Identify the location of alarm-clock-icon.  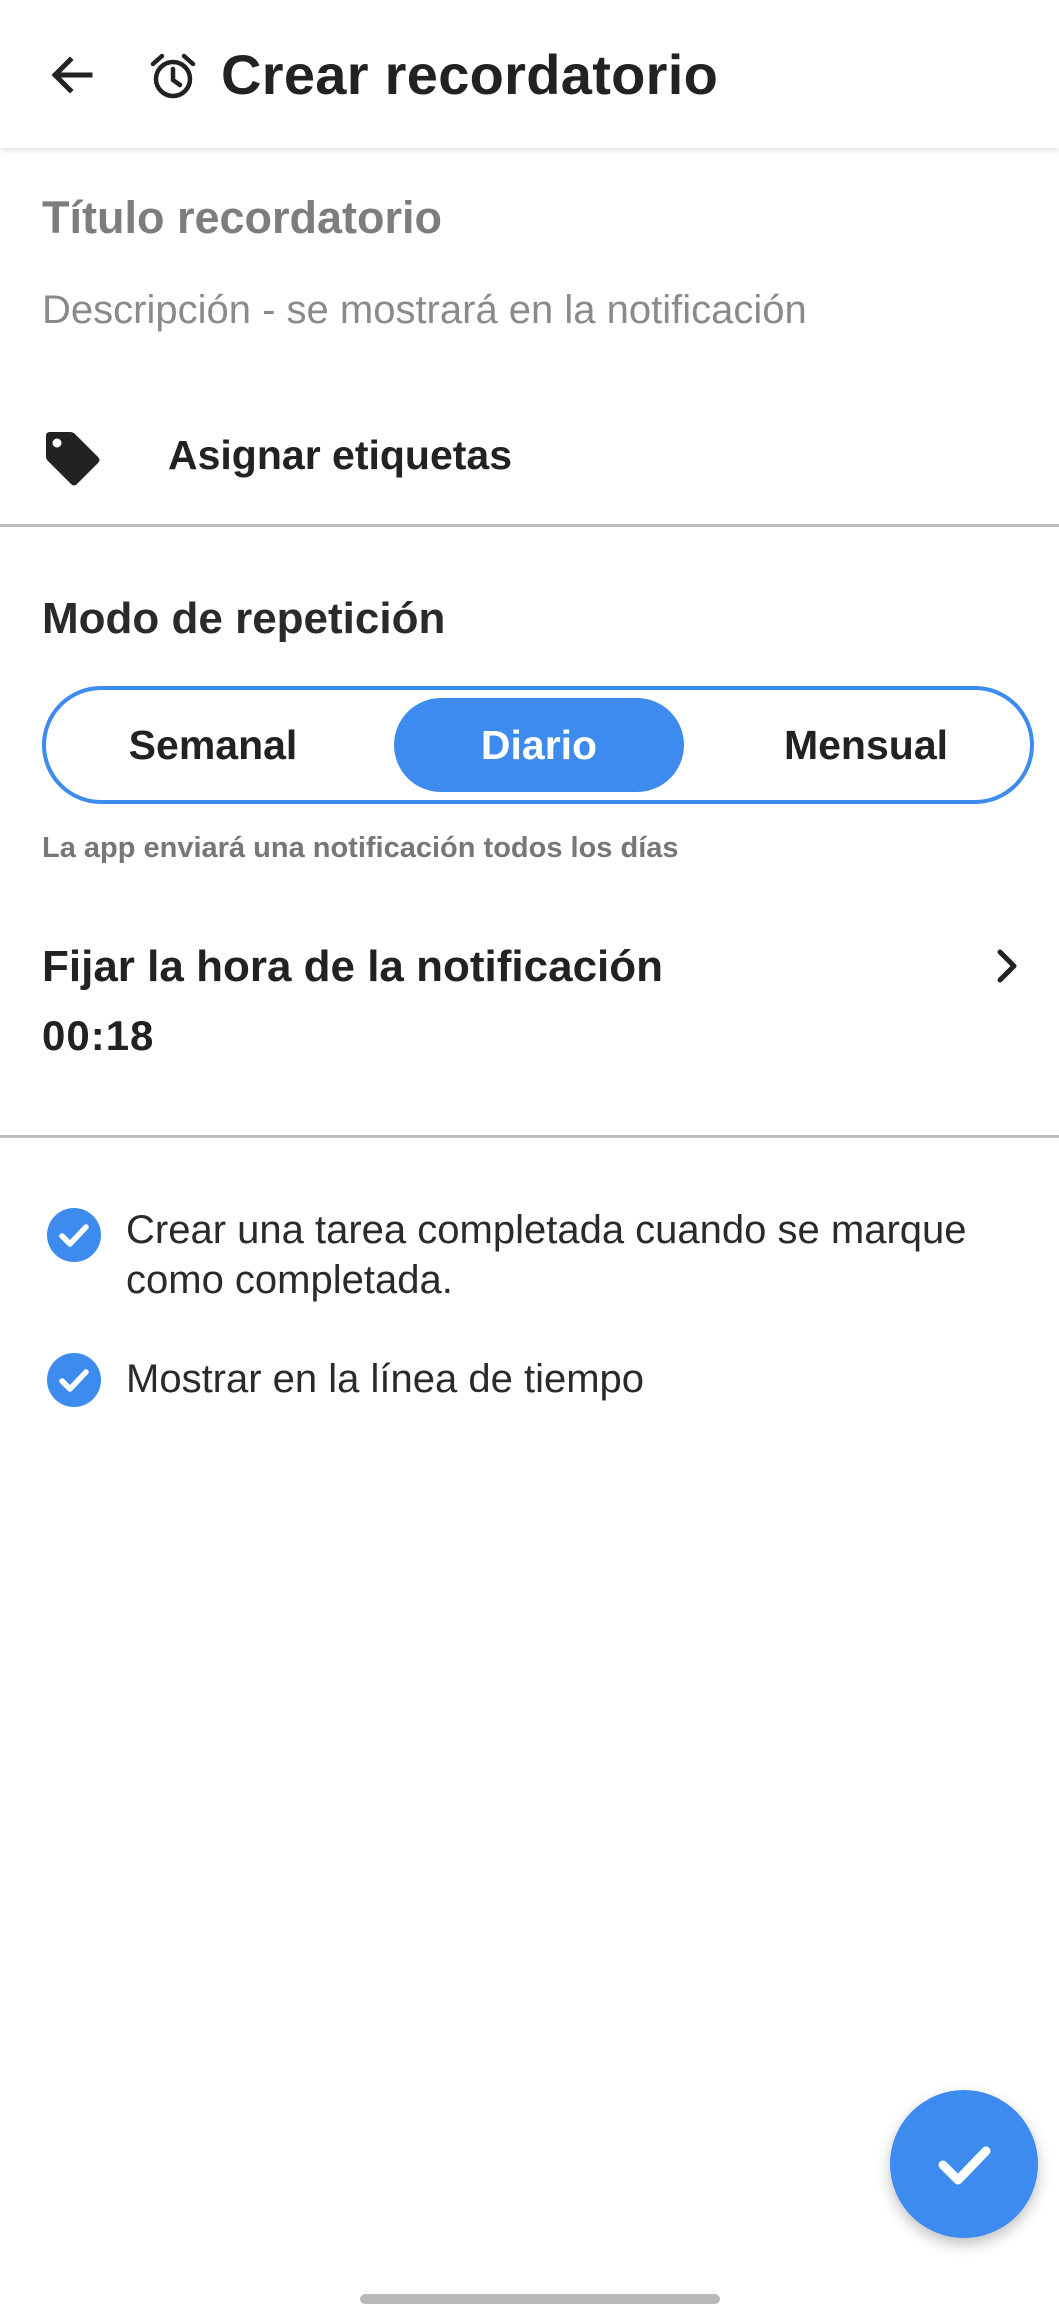
(173, 76).